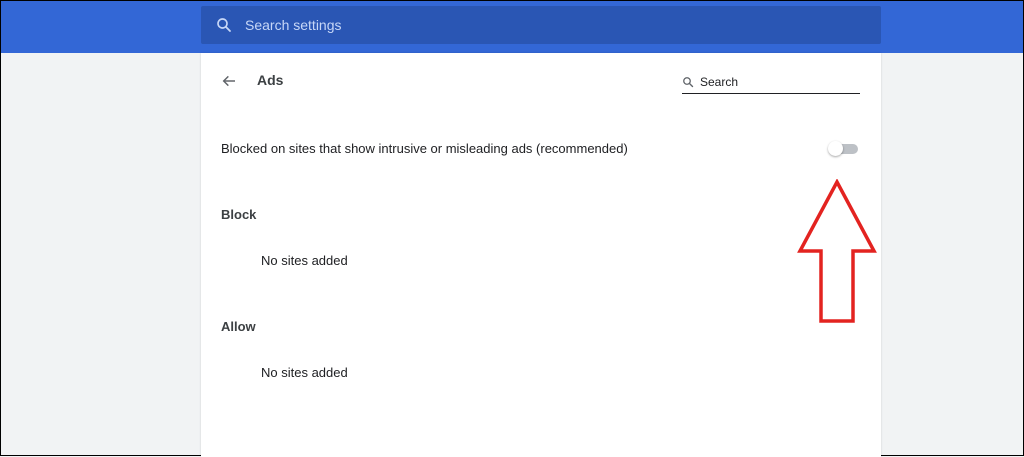  I want to click on ads-toggle, so click(843, 148).